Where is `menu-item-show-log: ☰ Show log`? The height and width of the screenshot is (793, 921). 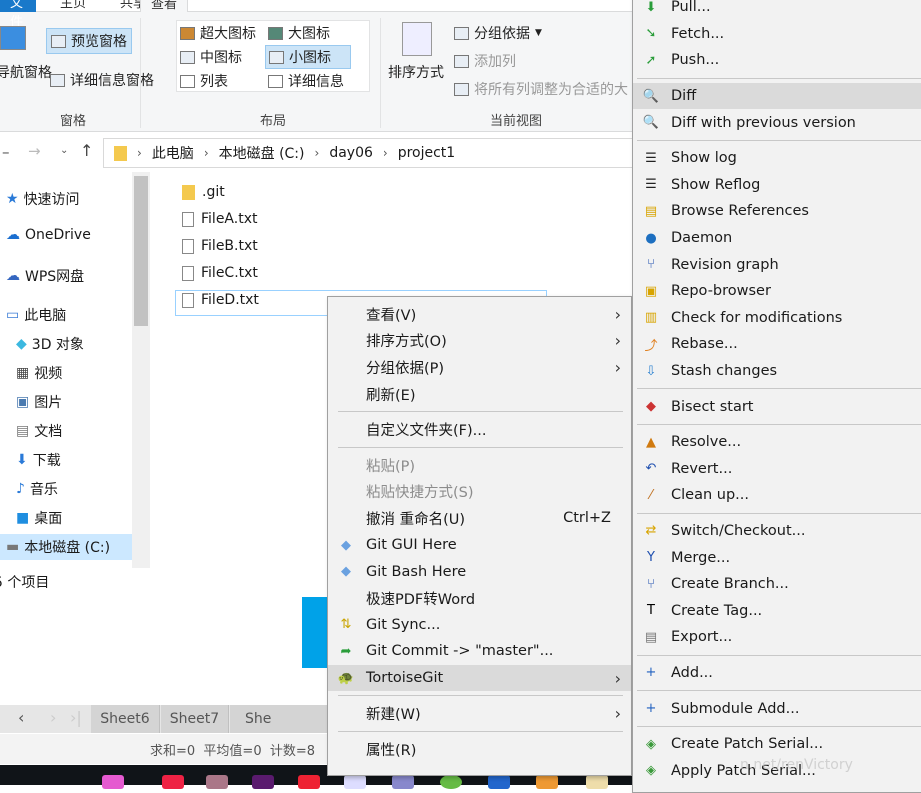 menu-item-show-log: ☰ Show log is located at coordinates (777, 158).